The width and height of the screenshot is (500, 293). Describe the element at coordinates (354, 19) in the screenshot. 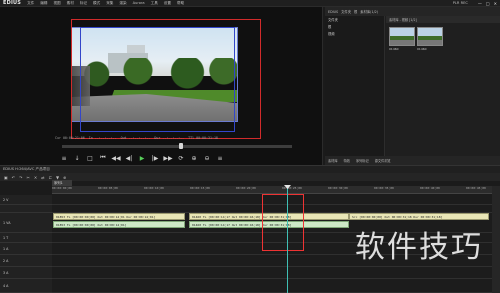

I see `tree-folder: 文件夹` at that location.